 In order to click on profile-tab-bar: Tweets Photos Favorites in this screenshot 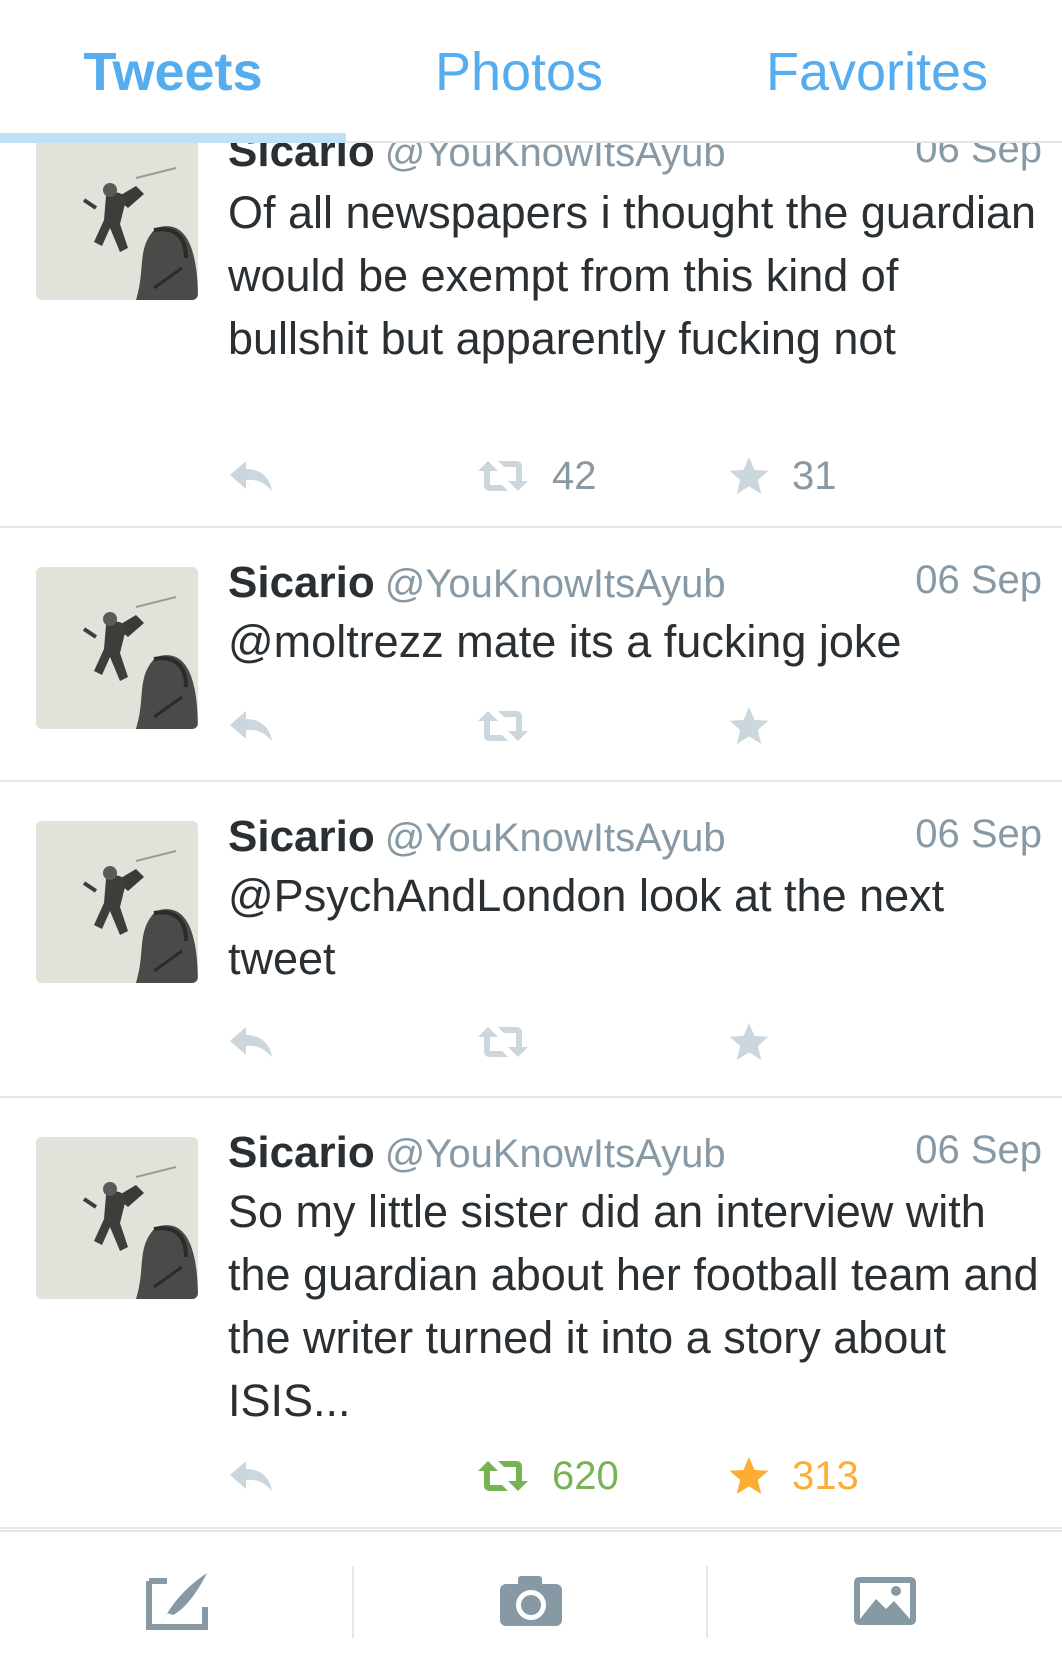, I will do `click(531, 71)`.